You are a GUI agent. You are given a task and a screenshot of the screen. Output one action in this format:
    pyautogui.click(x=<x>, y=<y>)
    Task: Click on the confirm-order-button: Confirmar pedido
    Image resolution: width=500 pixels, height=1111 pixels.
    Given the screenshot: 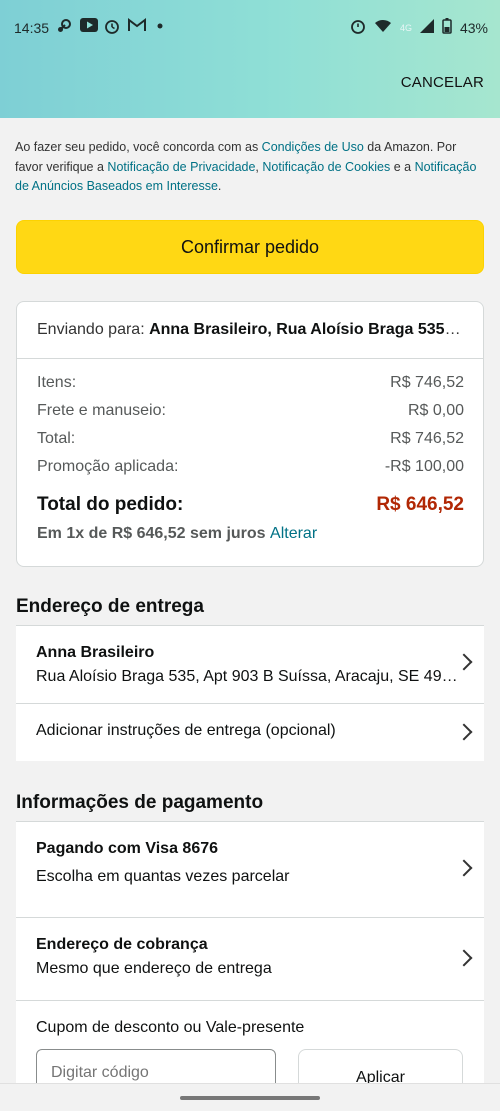 What is the action you would take?
    pyautogui.click(x=250, y=247)
    